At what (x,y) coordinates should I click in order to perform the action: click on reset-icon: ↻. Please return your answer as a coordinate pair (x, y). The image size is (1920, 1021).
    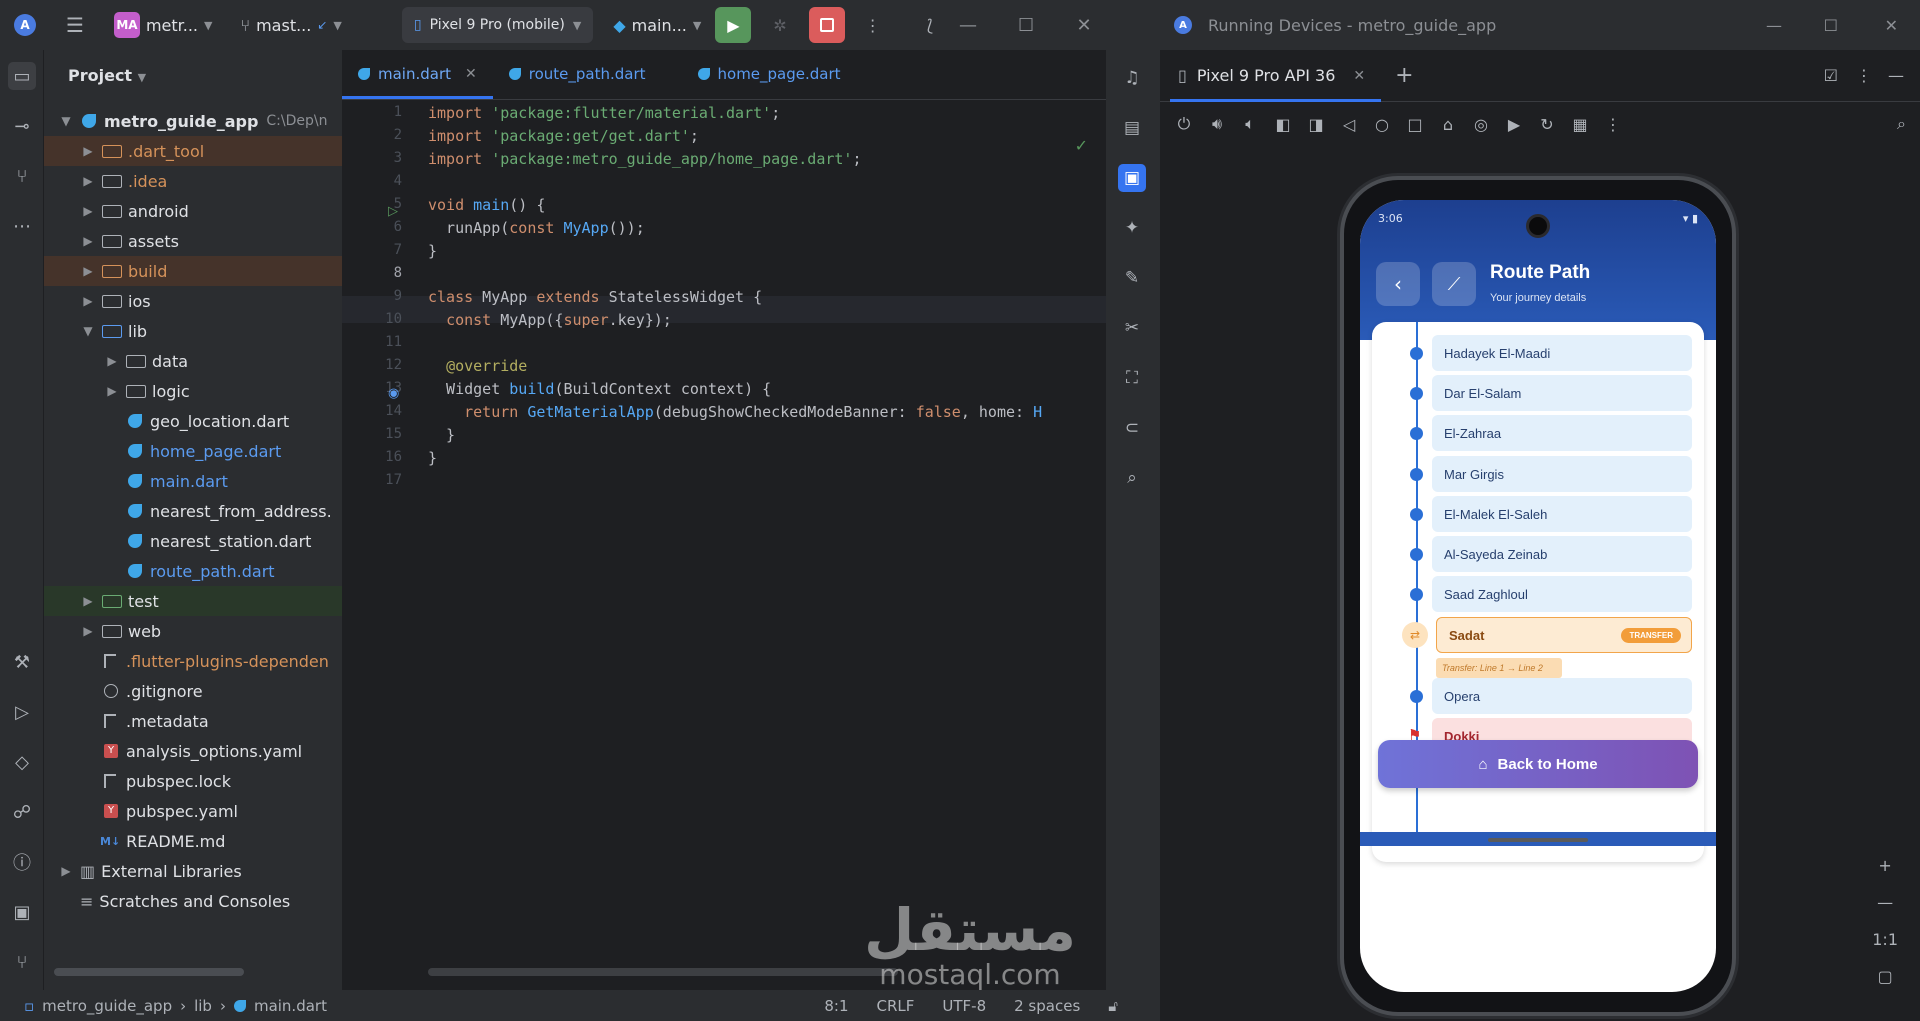
    Looking at the image, I should click on (1547, 124).